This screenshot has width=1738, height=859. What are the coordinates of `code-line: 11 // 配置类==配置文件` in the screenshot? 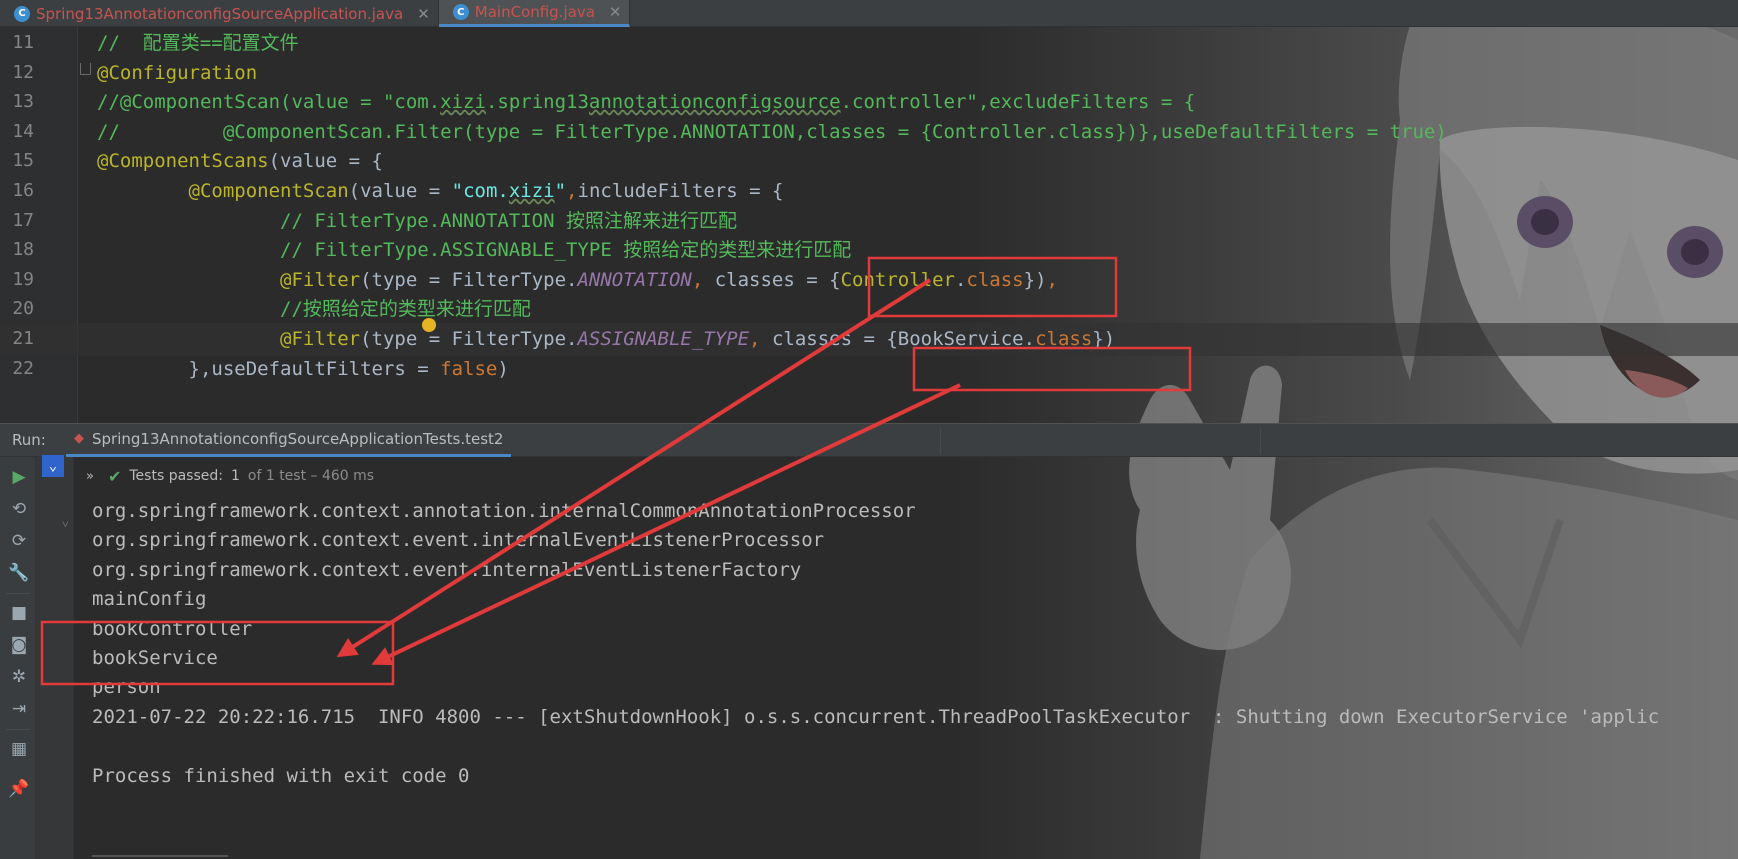 It's located at (869, 43).